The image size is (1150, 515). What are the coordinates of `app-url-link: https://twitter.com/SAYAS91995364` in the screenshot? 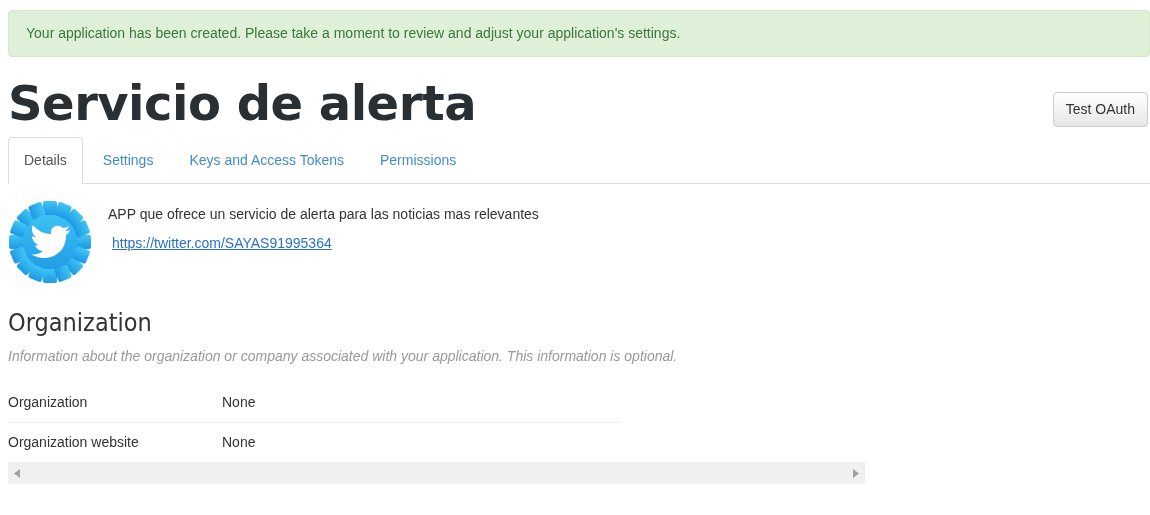 It's located at (325, 243).